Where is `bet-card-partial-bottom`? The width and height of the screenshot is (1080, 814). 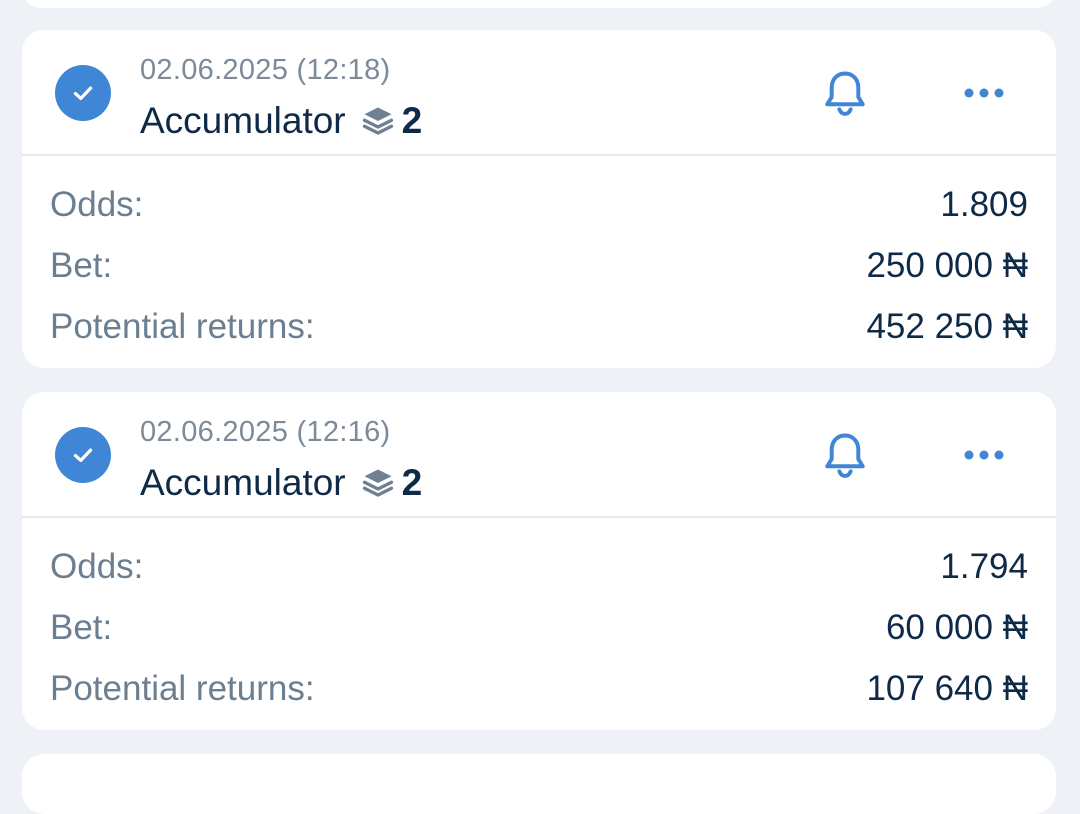
bet-card-partial-bottom is located at coordinates (539, 784).